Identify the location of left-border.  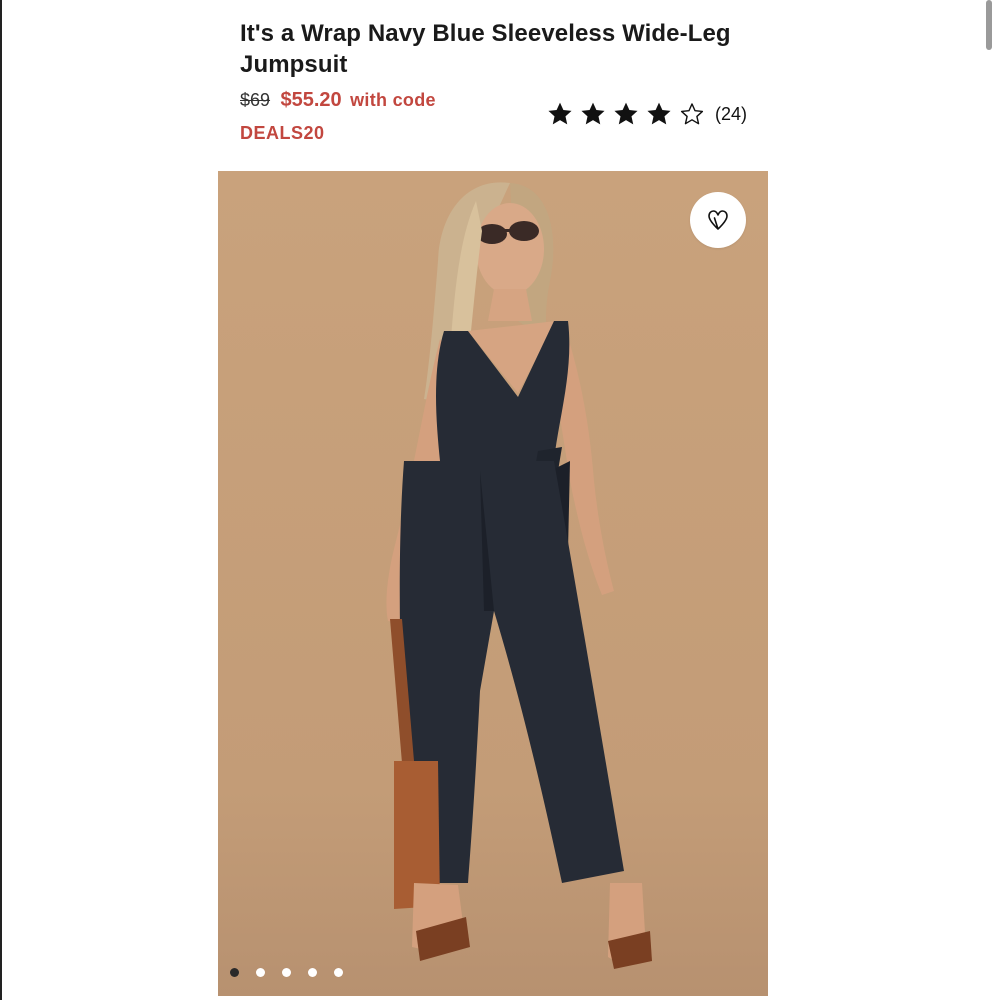
(1, 500).